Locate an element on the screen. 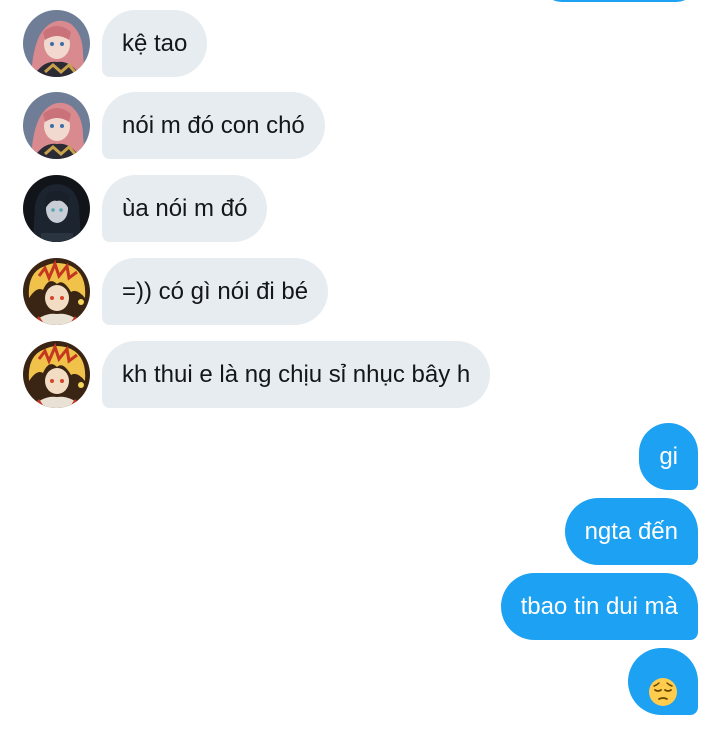 The image size is (720, 733). dark-hair-avatar is located at coordinates (56, 208).